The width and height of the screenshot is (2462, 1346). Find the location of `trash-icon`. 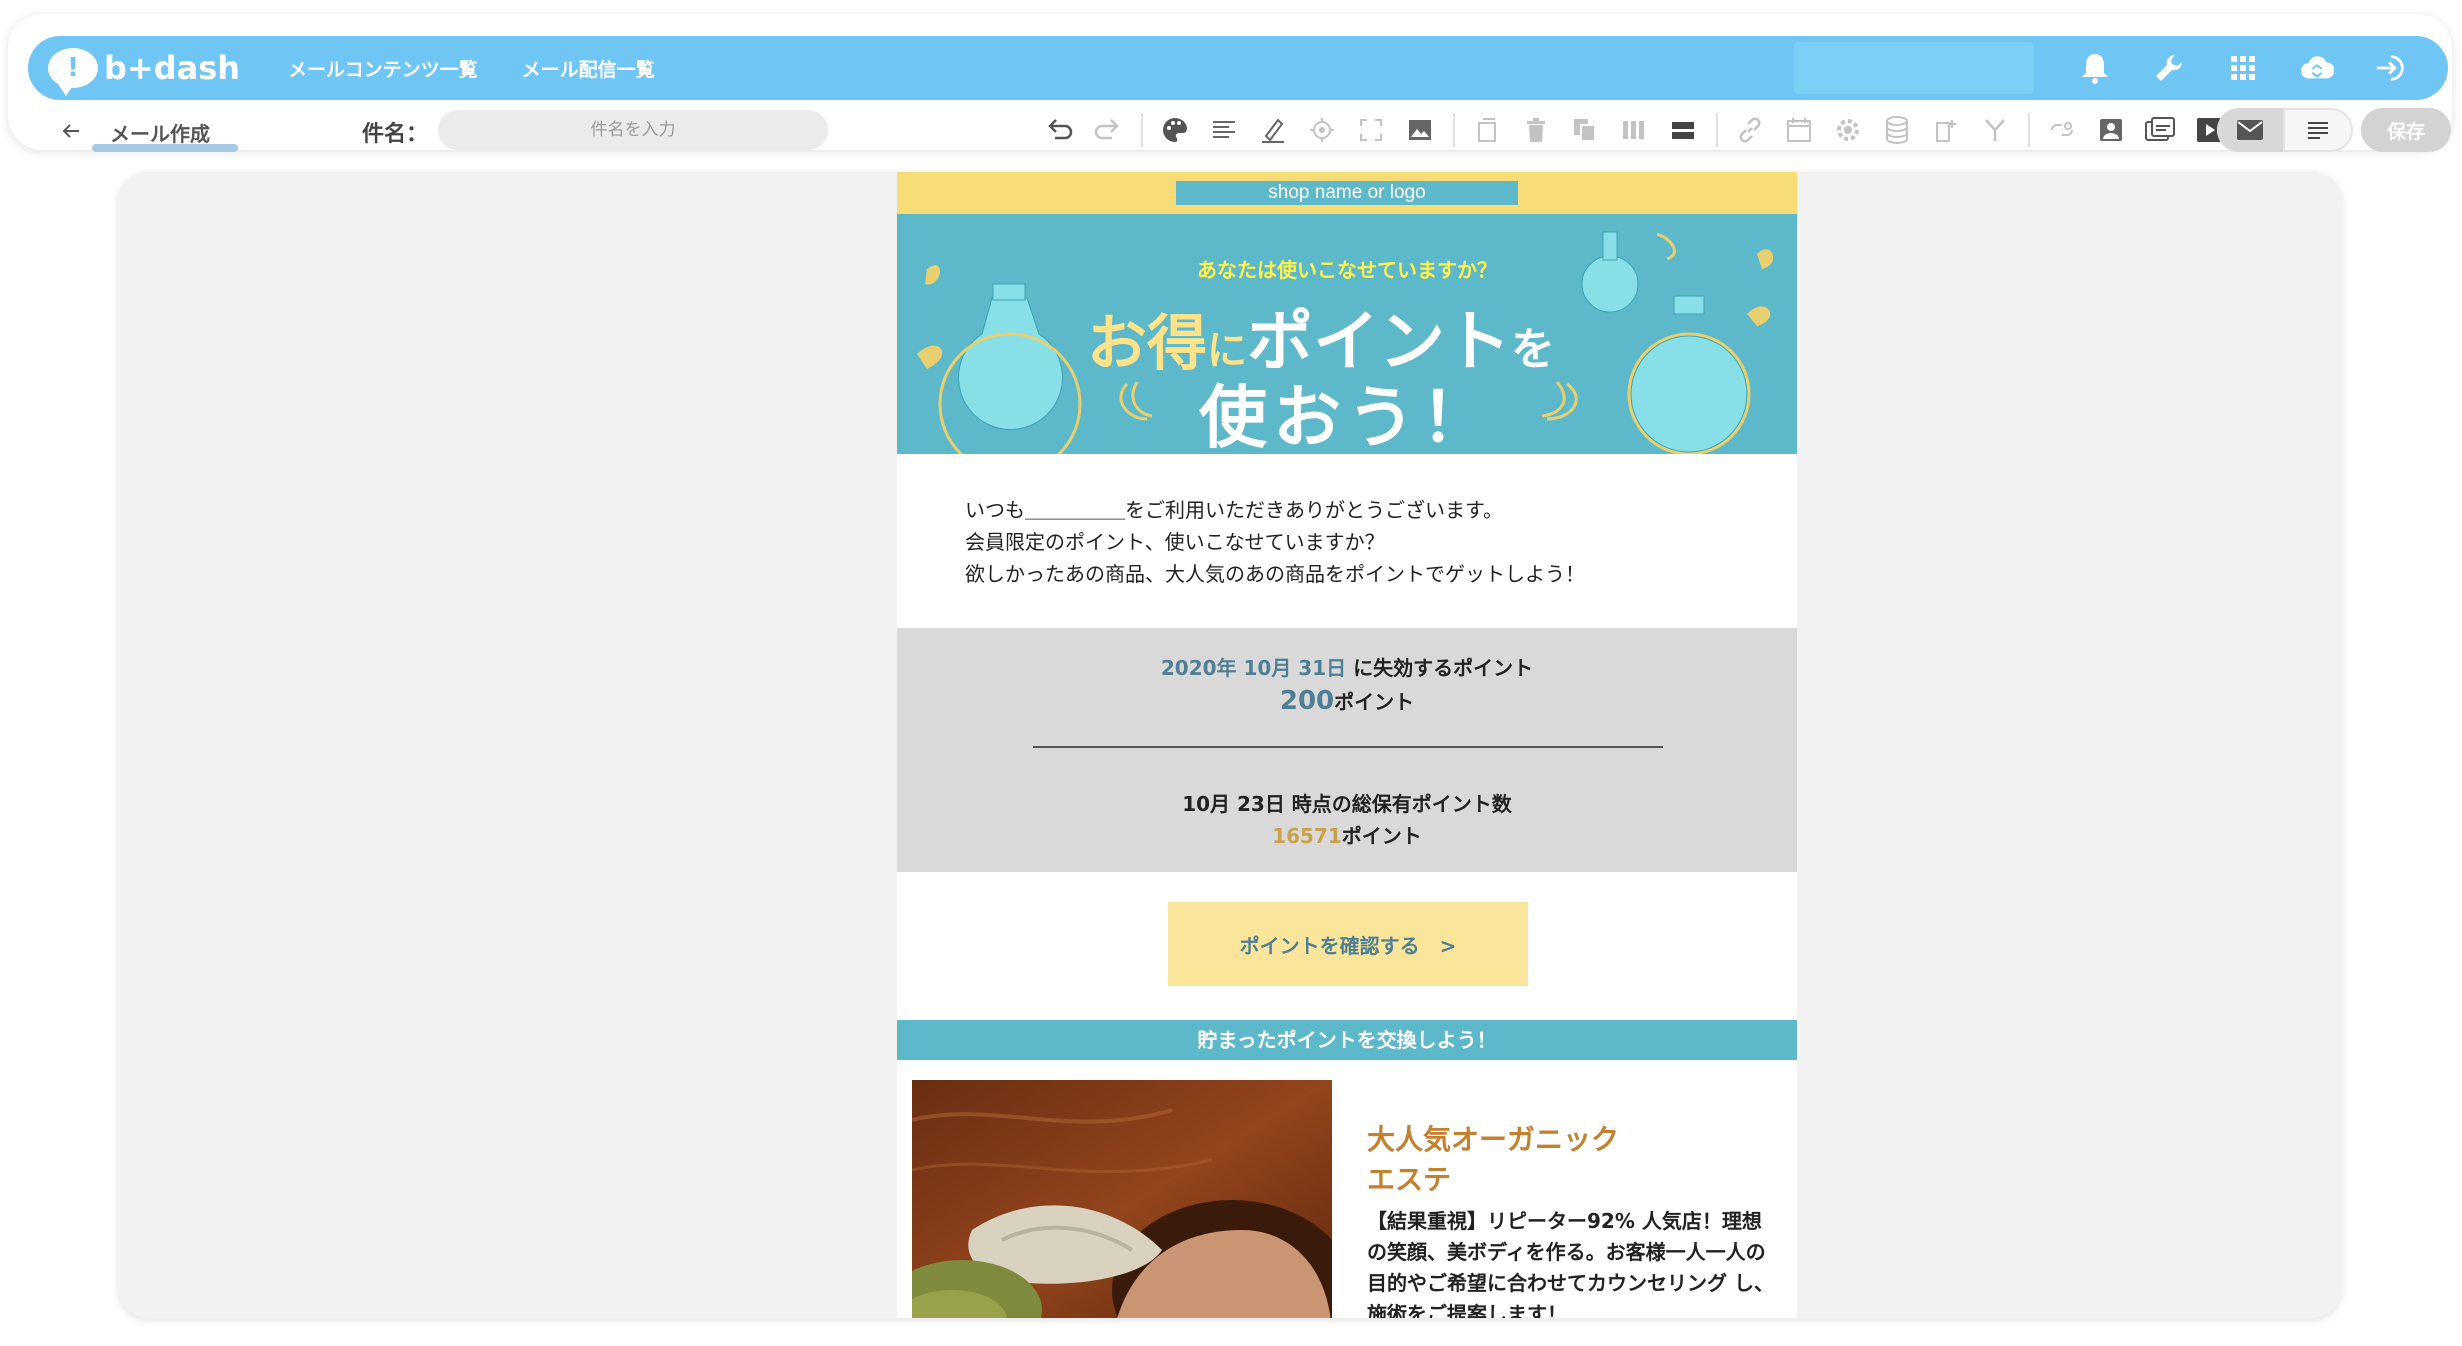

trash-icon is located at coordinates (1536, 130).